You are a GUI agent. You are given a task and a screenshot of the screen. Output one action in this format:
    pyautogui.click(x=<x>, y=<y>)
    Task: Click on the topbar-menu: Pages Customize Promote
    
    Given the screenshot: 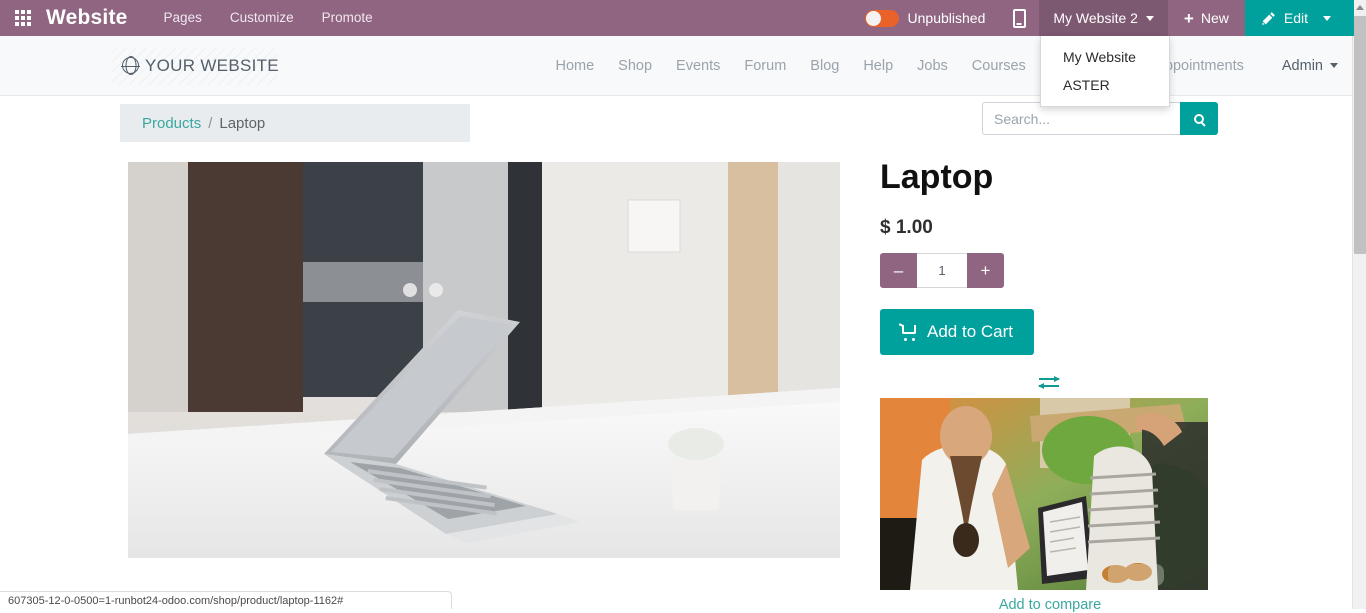 What is the action you would take?
    pyautogui.click(x=268, y=18)
    